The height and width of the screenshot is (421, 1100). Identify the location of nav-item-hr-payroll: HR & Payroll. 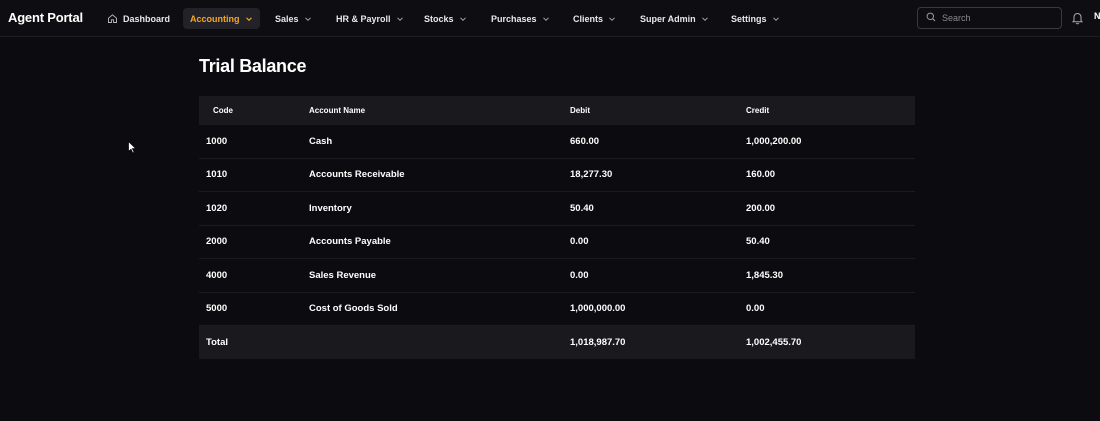
(370, 18).